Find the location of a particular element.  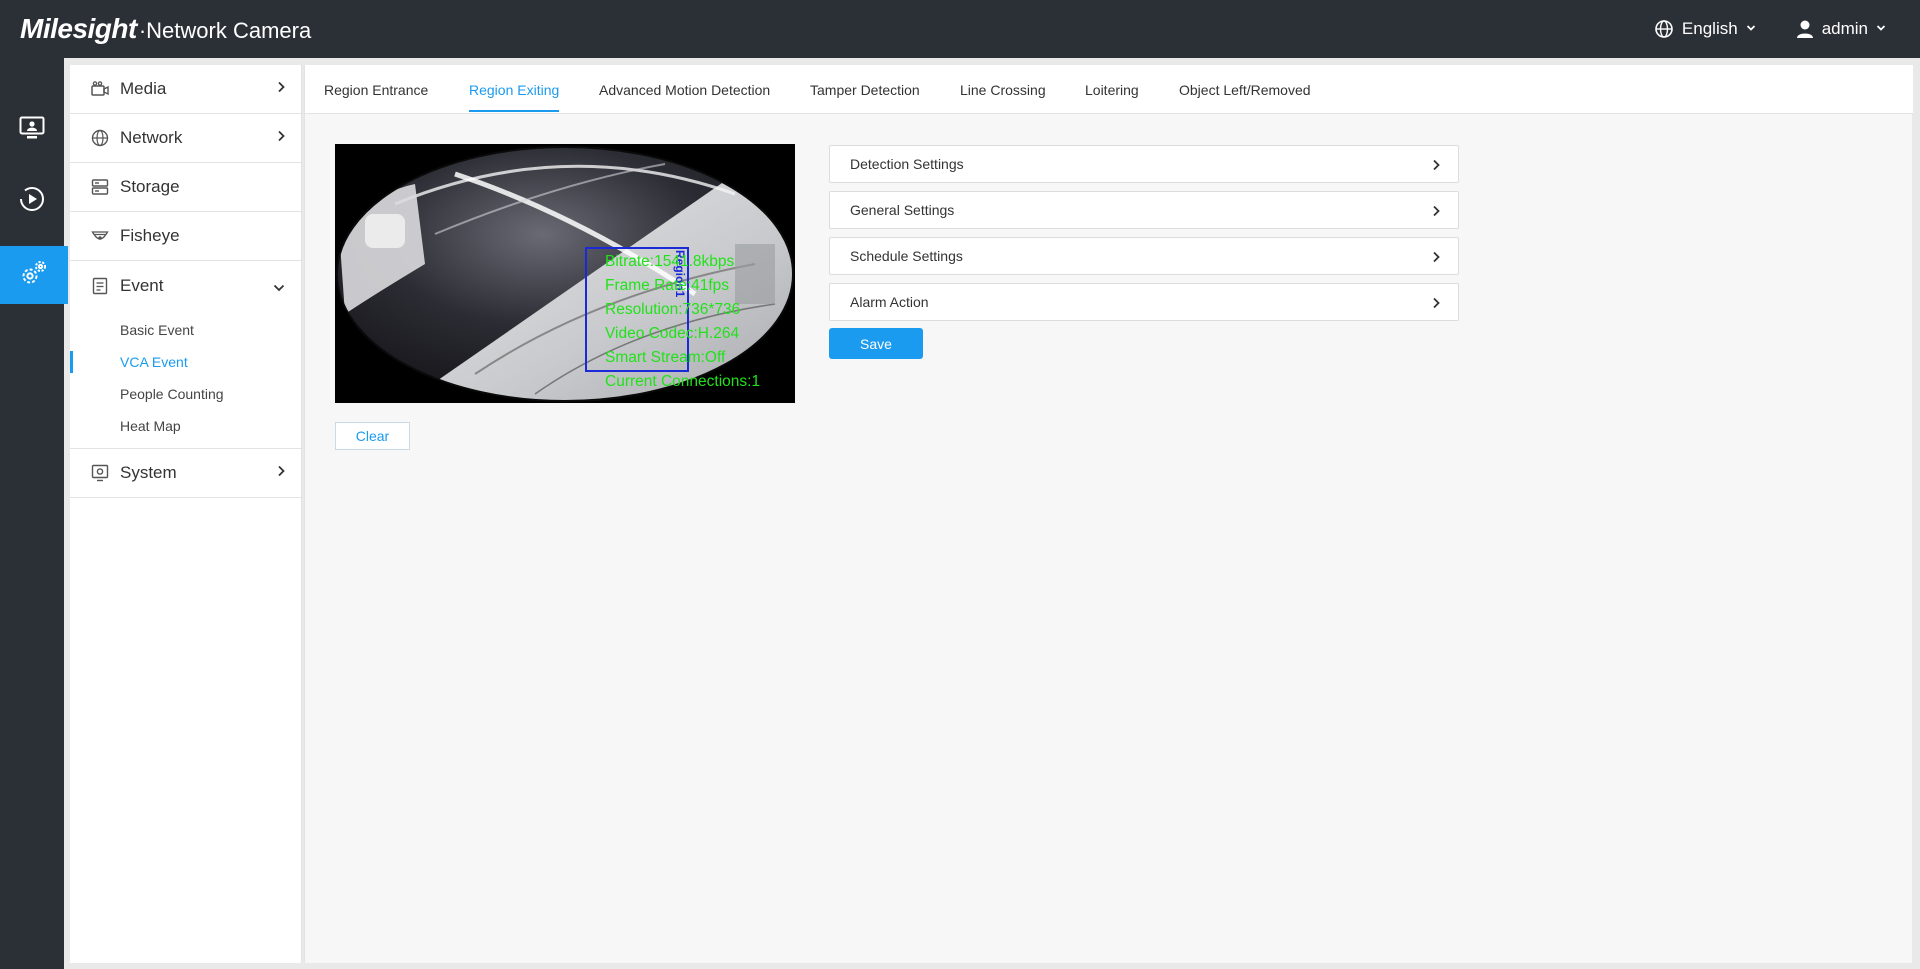

rail-live-view is located at coordinates (32, 130).